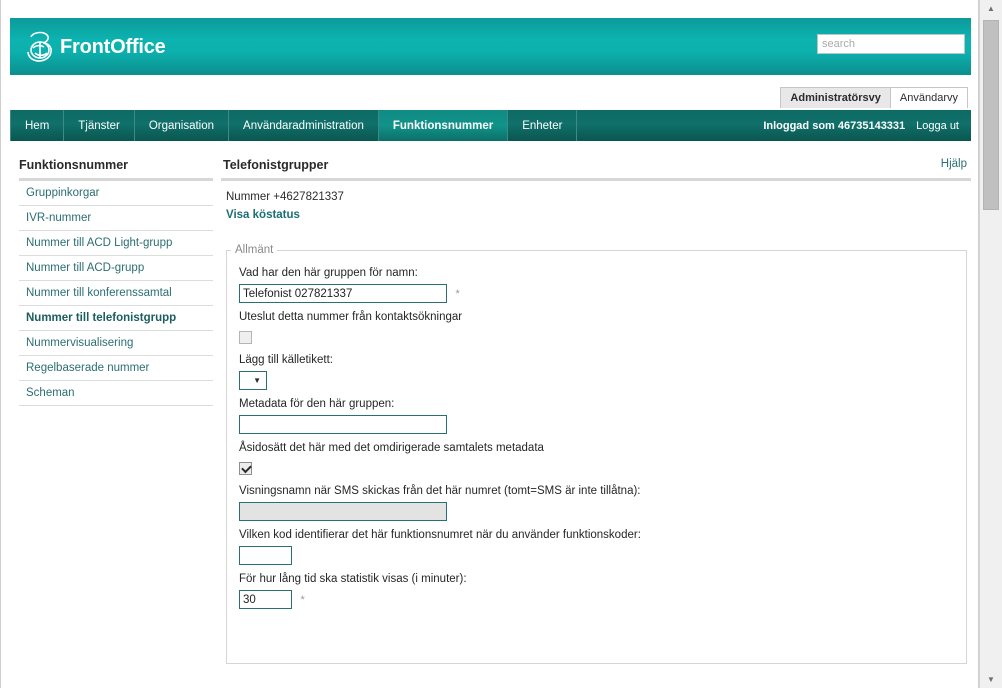 The height and width of the screenshot is (688, 1002). What do you see at coordinates (991, 115) in the screenshot?
I see `scrollbar-thumb` at bounding box center [991, 115].